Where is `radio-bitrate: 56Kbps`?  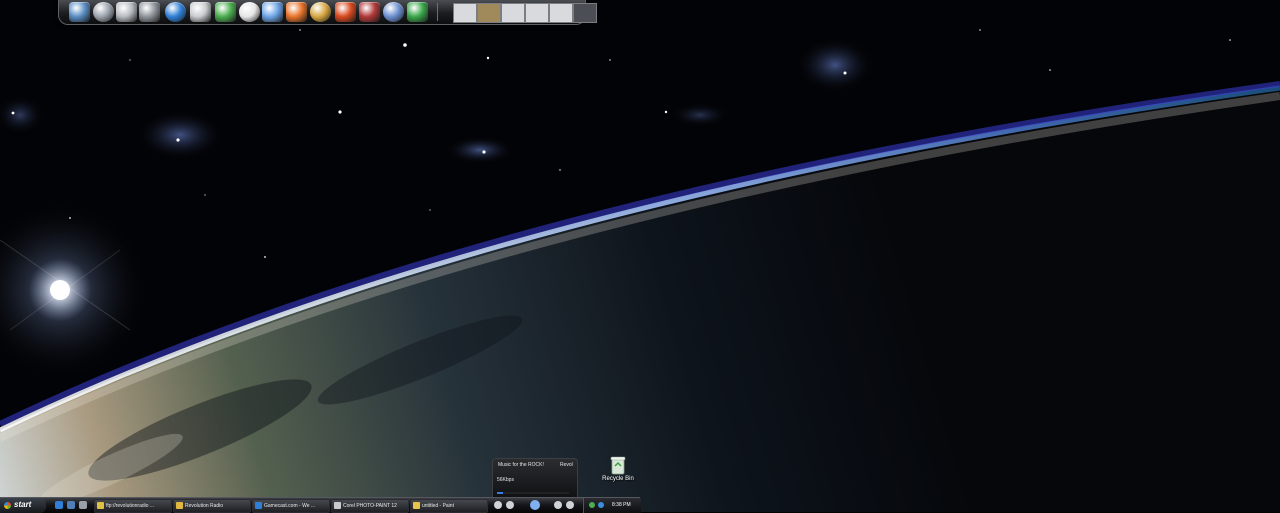
radio-bitrate: 56Kbps is located at coordinates (505, 480).